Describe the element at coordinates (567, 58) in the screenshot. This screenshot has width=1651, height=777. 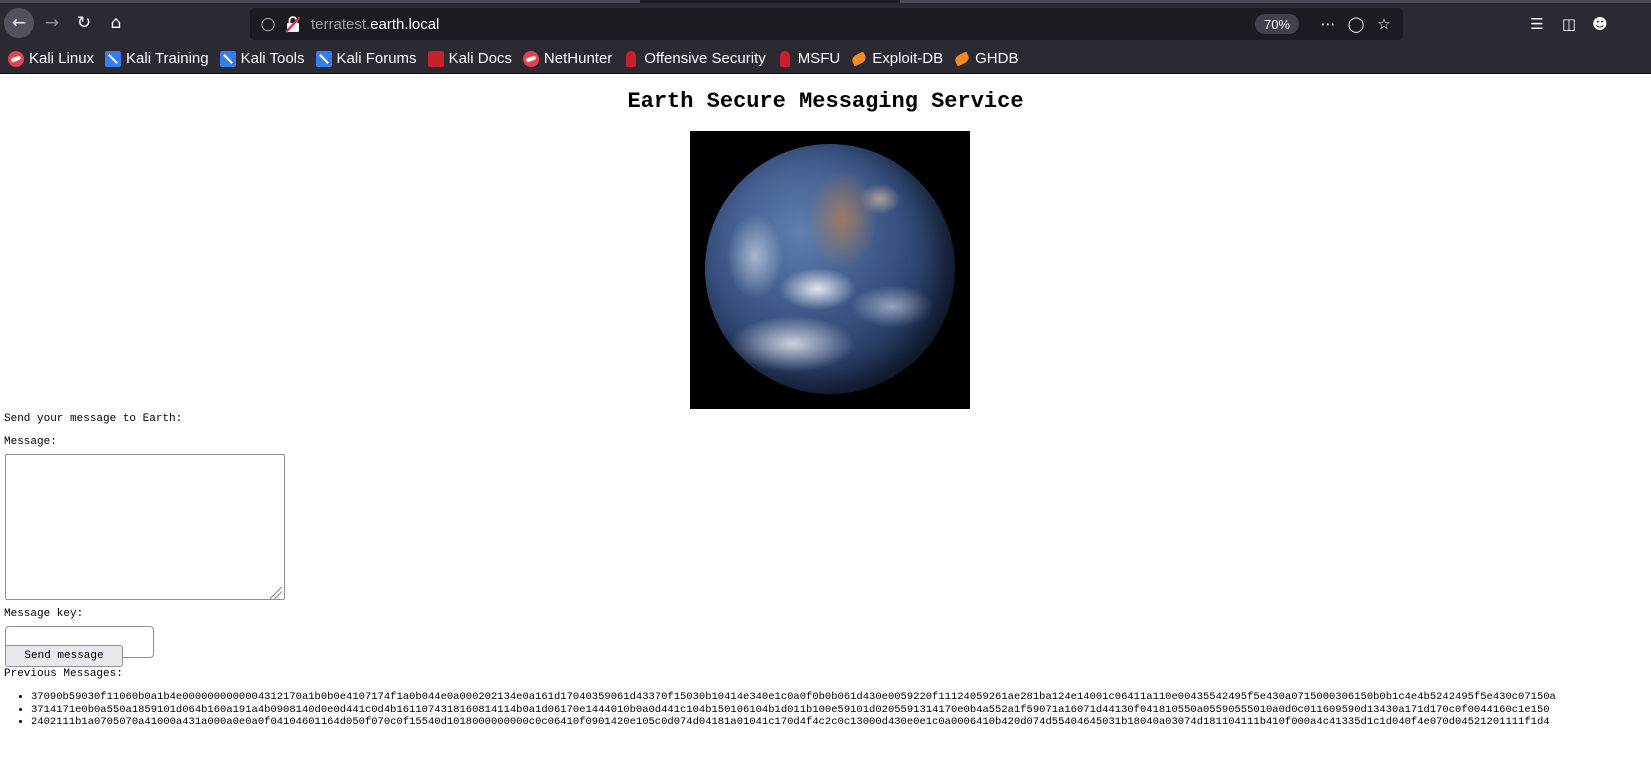
I see `bookmark-nethunter: NetHunter` at that location.